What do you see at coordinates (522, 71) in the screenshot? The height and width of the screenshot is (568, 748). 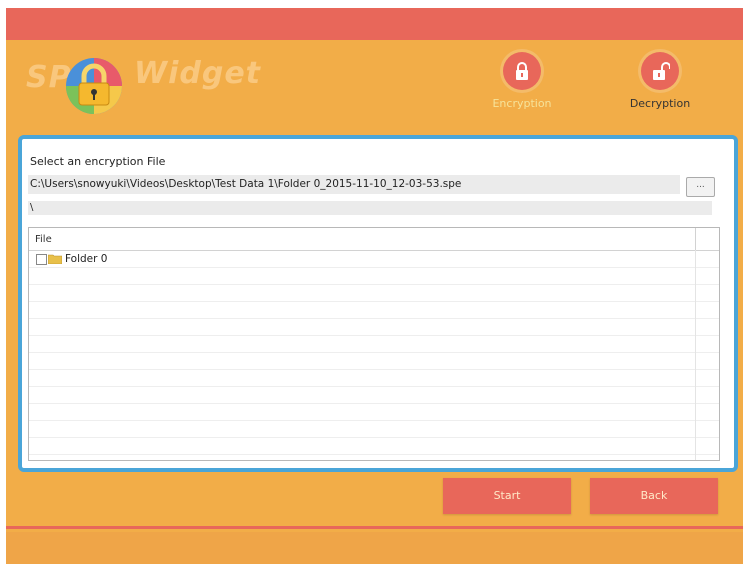 I see `lock-closed-icon` at bounding box center [522, 71].